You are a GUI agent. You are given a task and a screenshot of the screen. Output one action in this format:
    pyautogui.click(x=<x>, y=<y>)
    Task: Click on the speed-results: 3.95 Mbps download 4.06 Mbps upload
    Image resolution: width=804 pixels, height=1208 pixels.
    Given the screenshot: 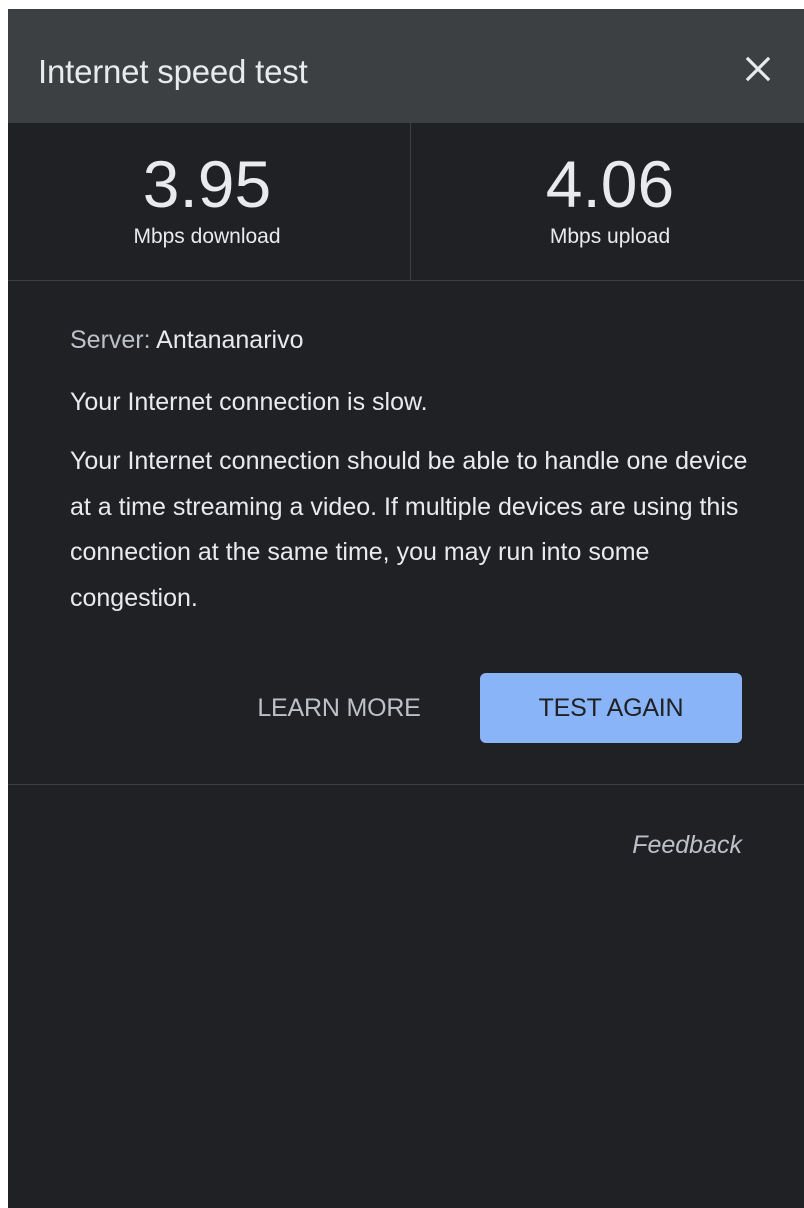 What is the action you would take?
    pyautogui.click(x=406, y=202)
    